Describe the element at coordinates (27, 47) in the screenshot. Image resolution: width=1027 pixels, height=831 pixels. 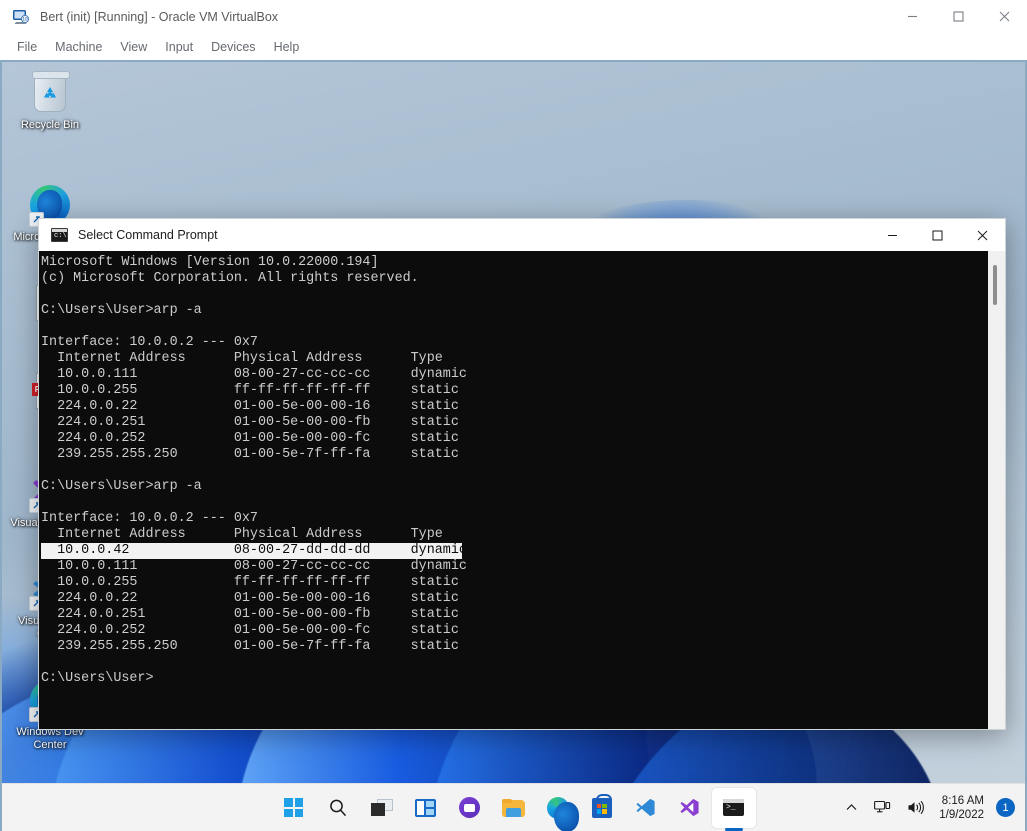
I see `menu-file: File` at that location.